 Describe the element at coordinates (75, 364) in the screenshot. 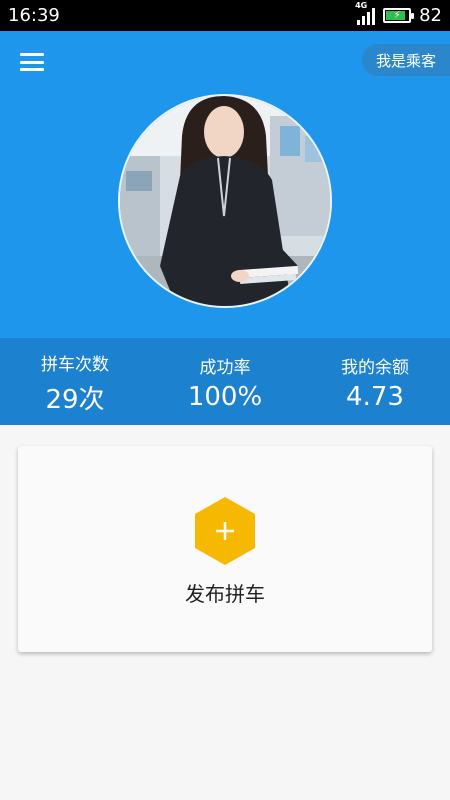

I see `stat-label: 拼车次数` at that location.